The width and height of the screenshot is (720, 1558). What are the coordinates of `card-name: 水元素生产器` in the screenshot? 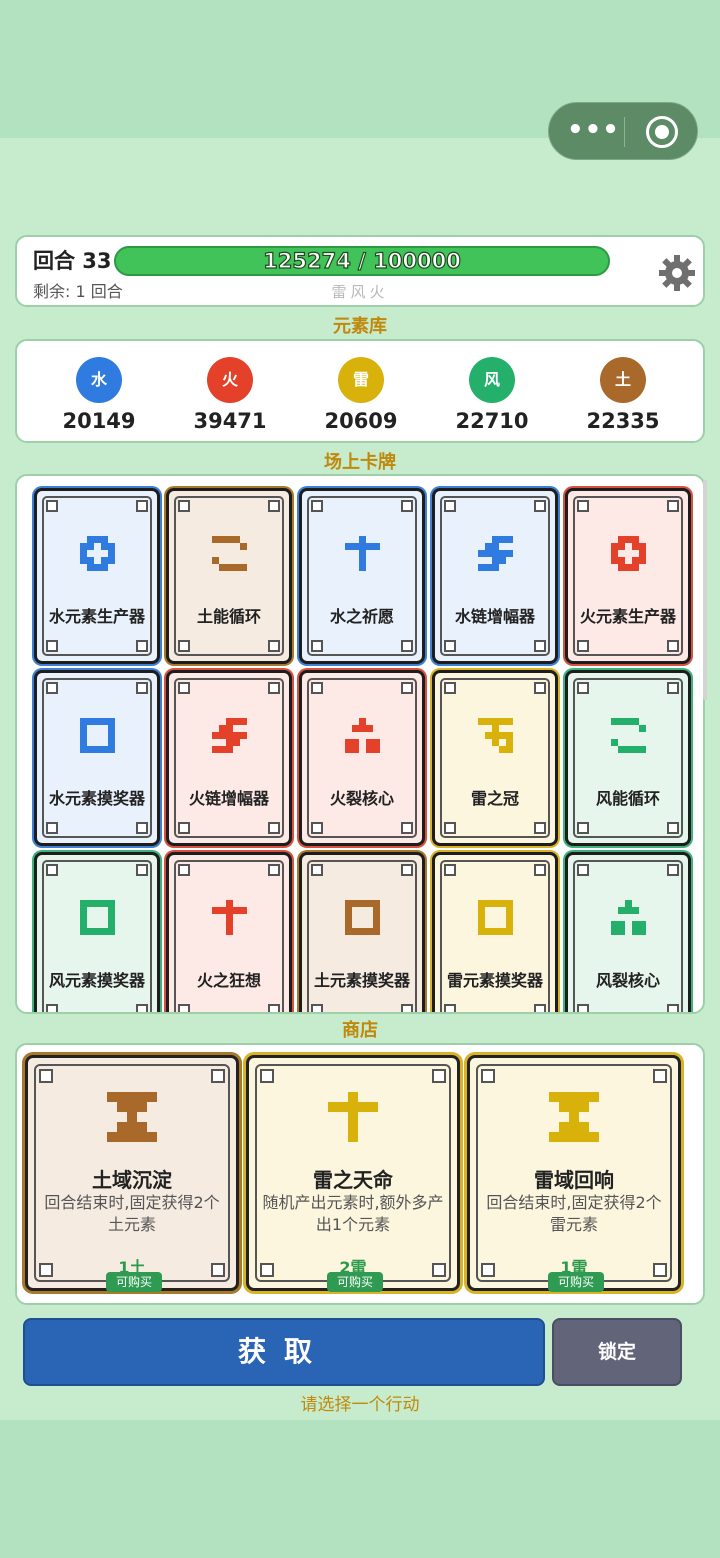 It's located at (96, 616).